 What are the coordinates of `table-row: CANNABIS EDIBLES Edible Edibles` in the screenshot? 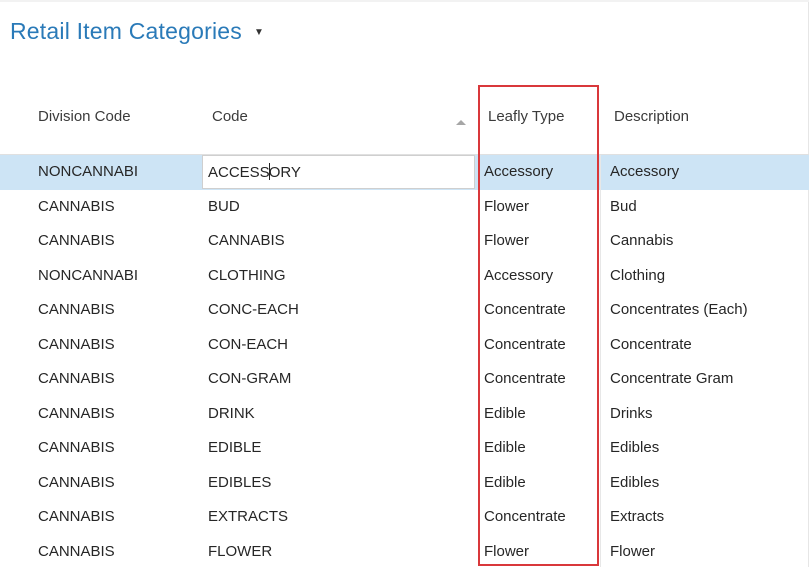 It's located at (404, 483).